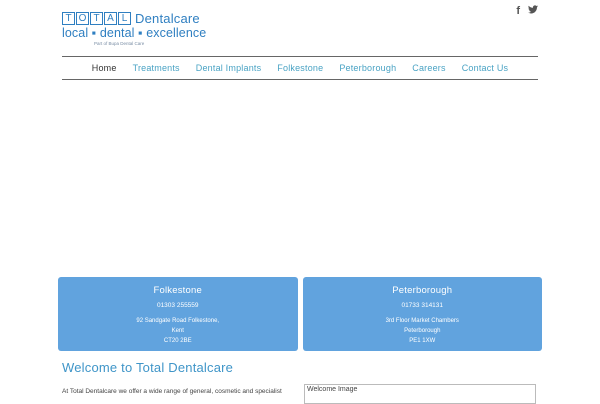 The image size is (600, 404). I want to click on logo-letter: L, so click(124, 18).